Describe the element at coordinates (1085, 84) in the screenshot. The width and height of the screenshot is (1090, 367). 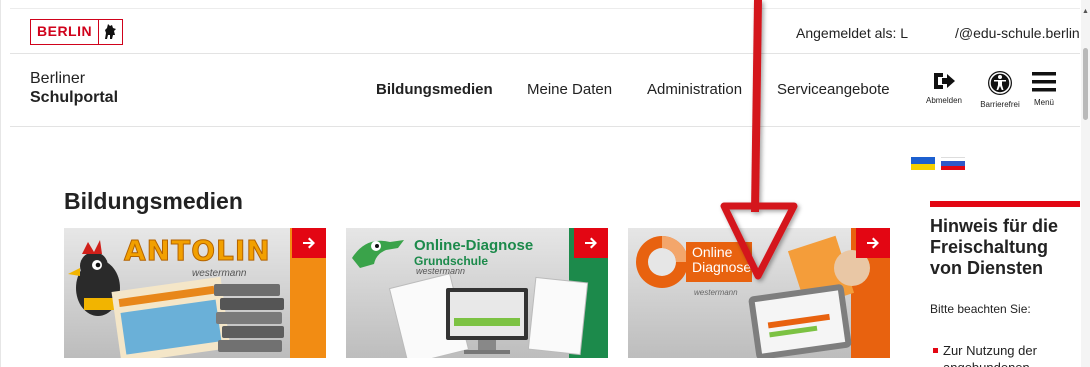
I see `scrollbar-thumb` at that location.